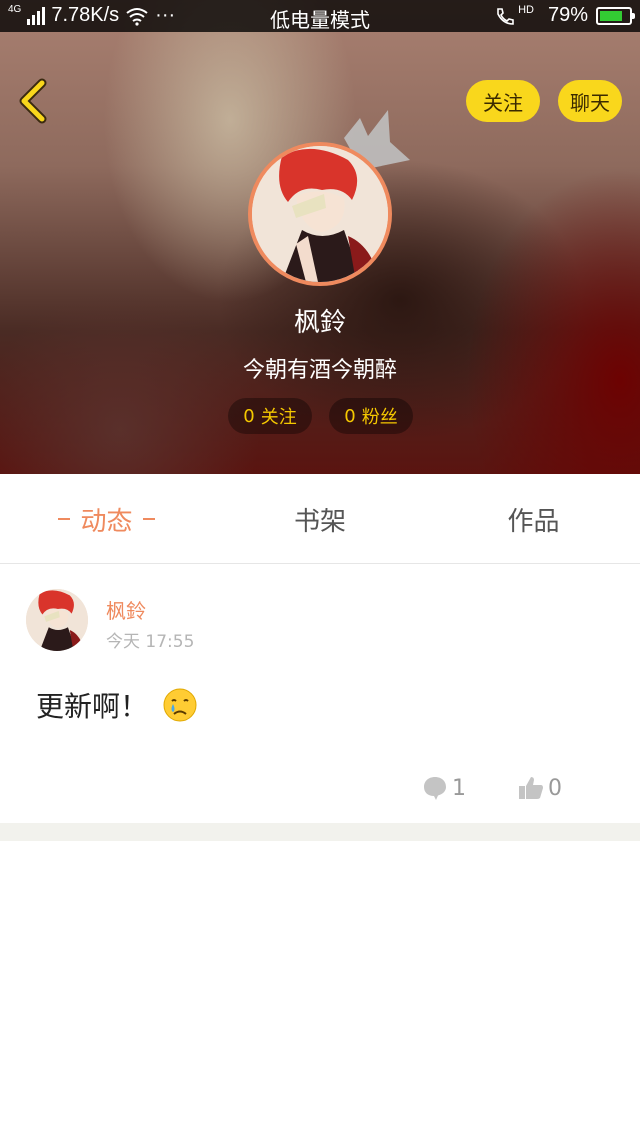 This screenshot has width=640, height=1138. I want to click on post-time: 今天 17:55, so click(150, 642).